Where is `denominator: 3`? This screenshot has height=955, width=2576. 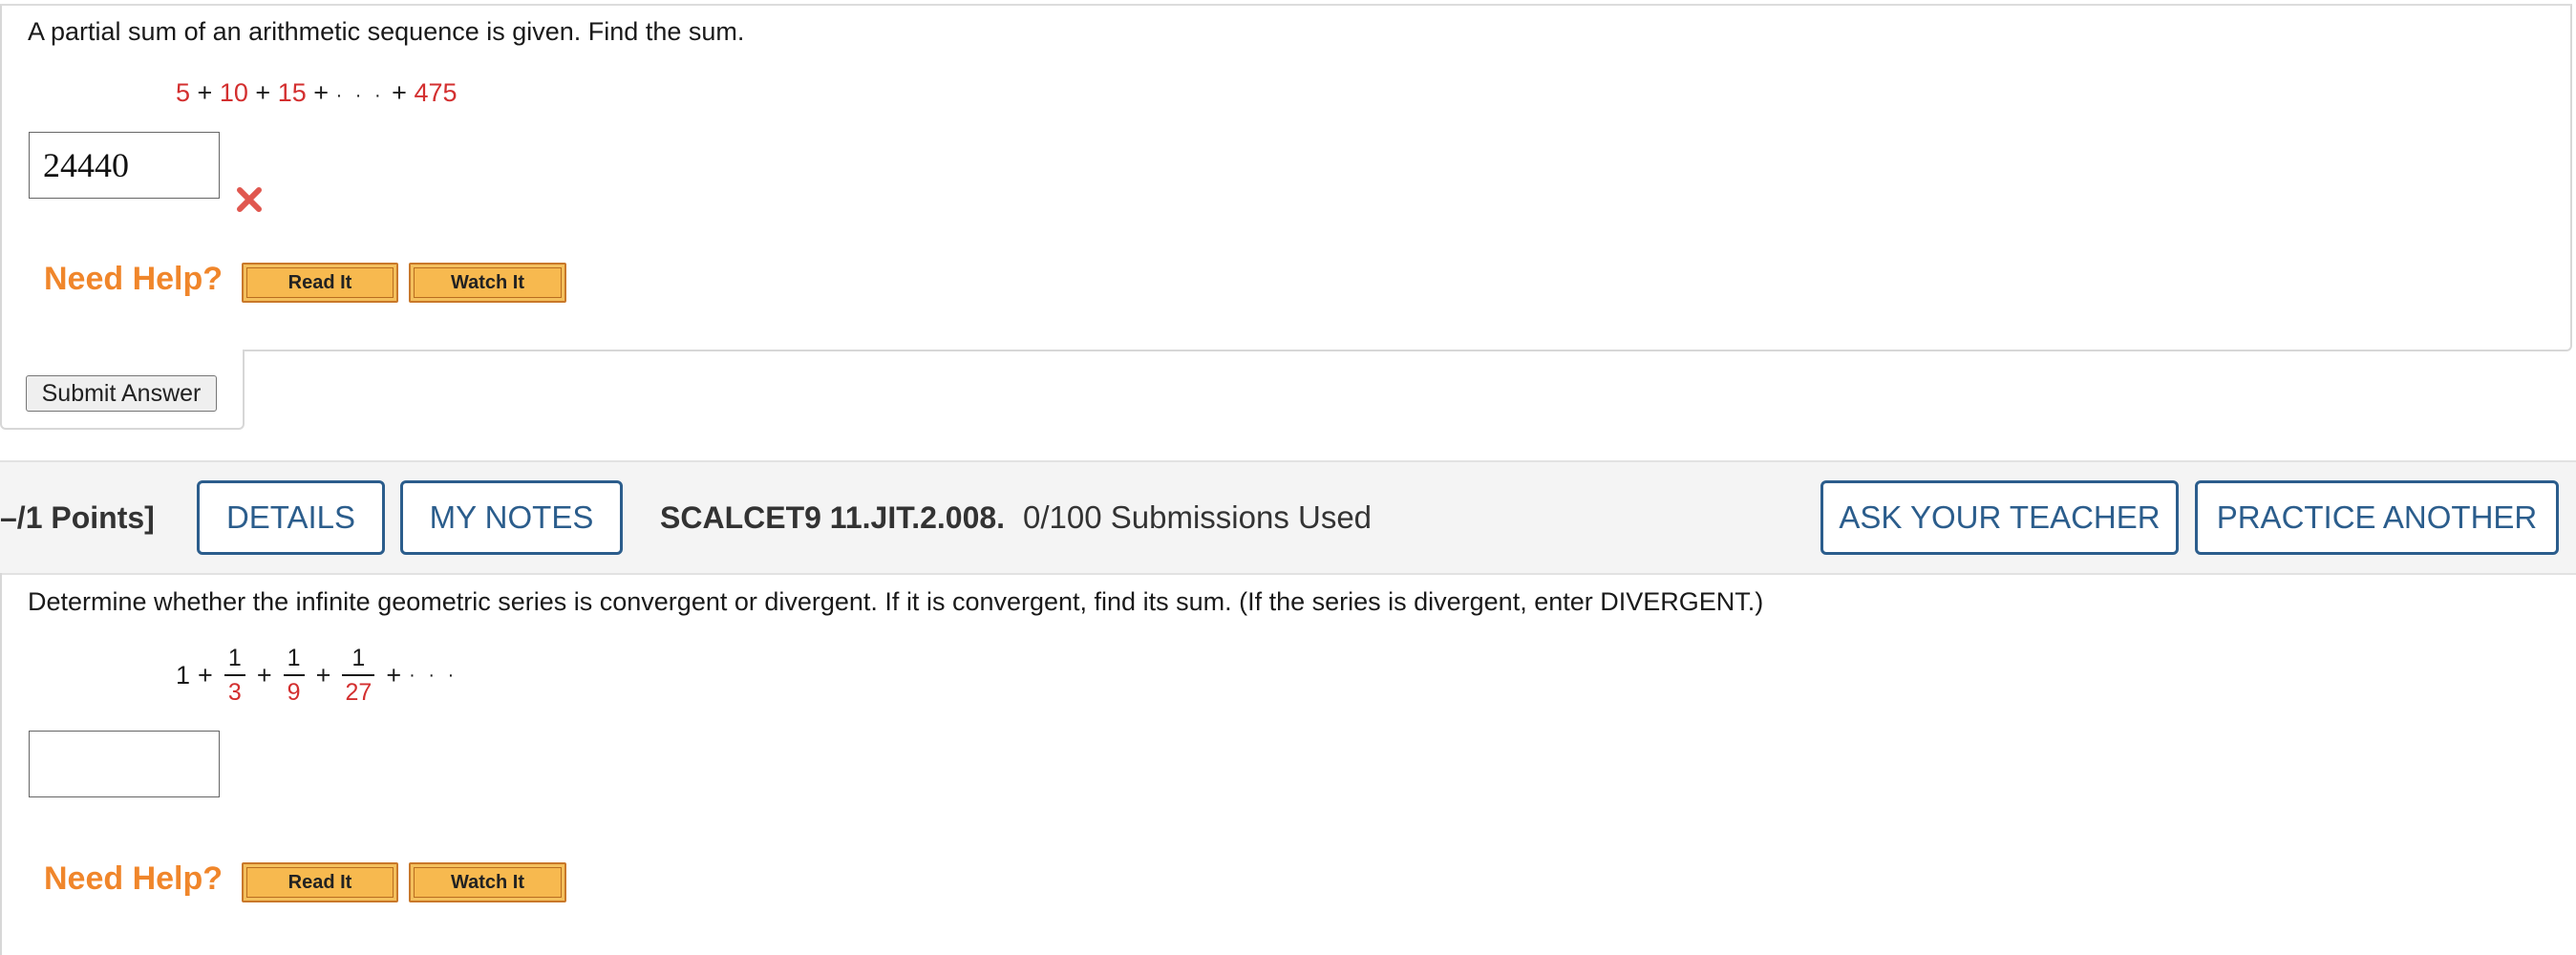
denominator: 3 is located at coordinates (234, 692).